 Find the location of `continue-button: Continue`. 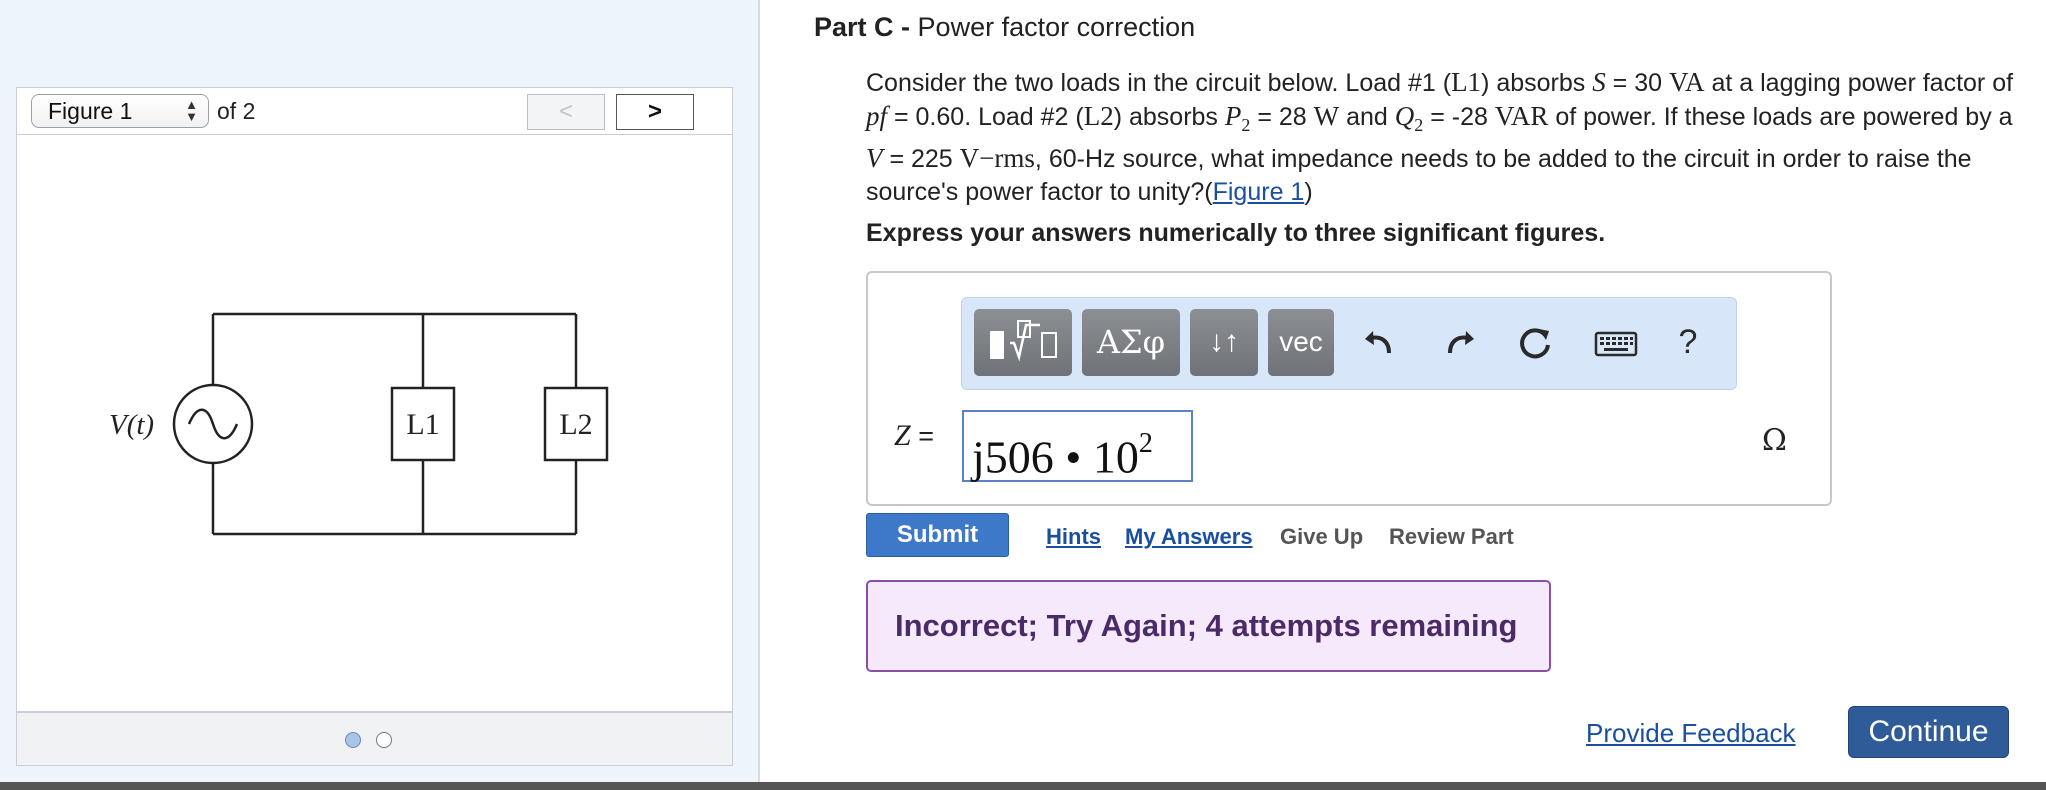

continue-button: Continue is located at coordinates (1928, 732).